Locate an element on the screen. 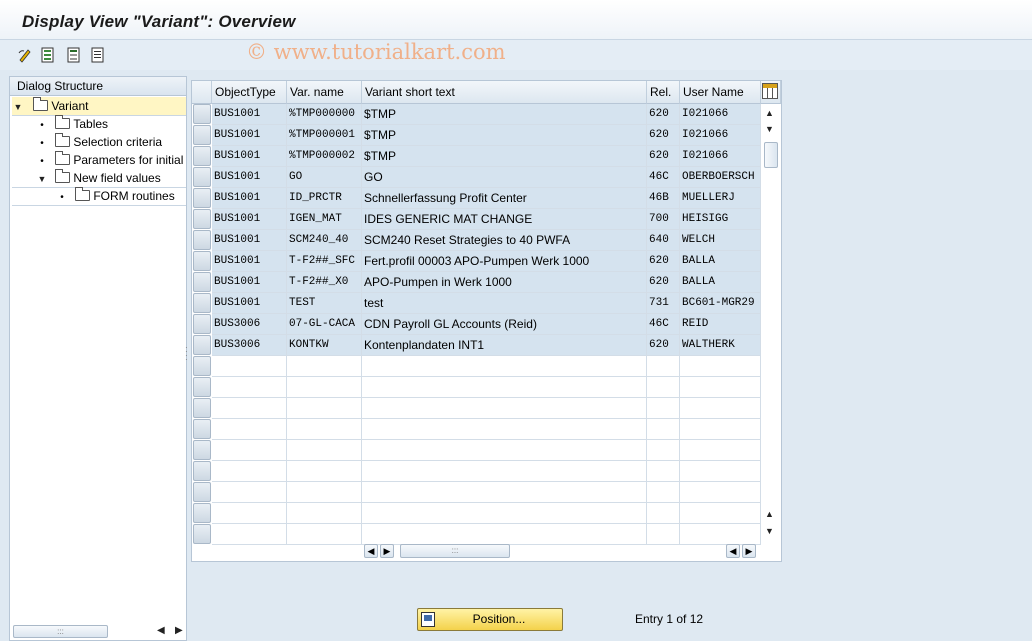 The image size is (1032, 641). cell-var-name: T-F2##_X0 is located at coordinates (324, 282).